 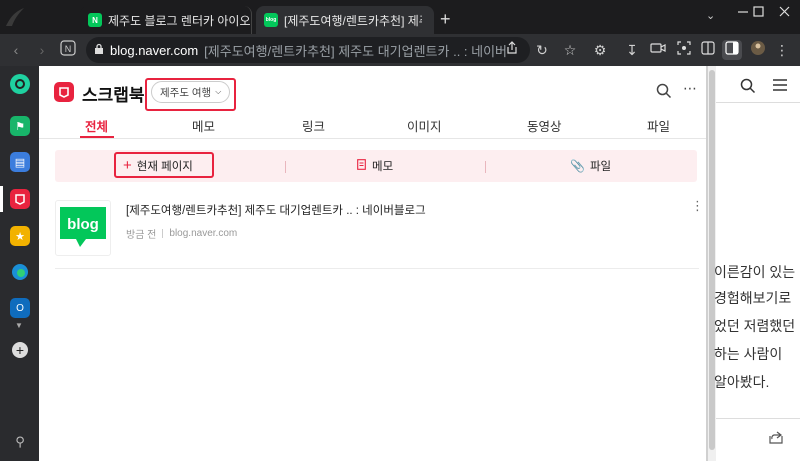 What do you see at coordinates (180, 20) in the screenshot?
I see `tab-title: 제주도 블로그 렌터카 아이오닉` at bounding box center [180, 20].